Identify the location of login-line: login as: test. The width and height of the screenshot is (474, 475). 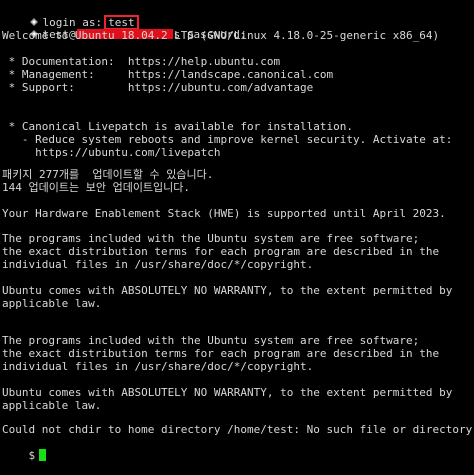
(70, 16).